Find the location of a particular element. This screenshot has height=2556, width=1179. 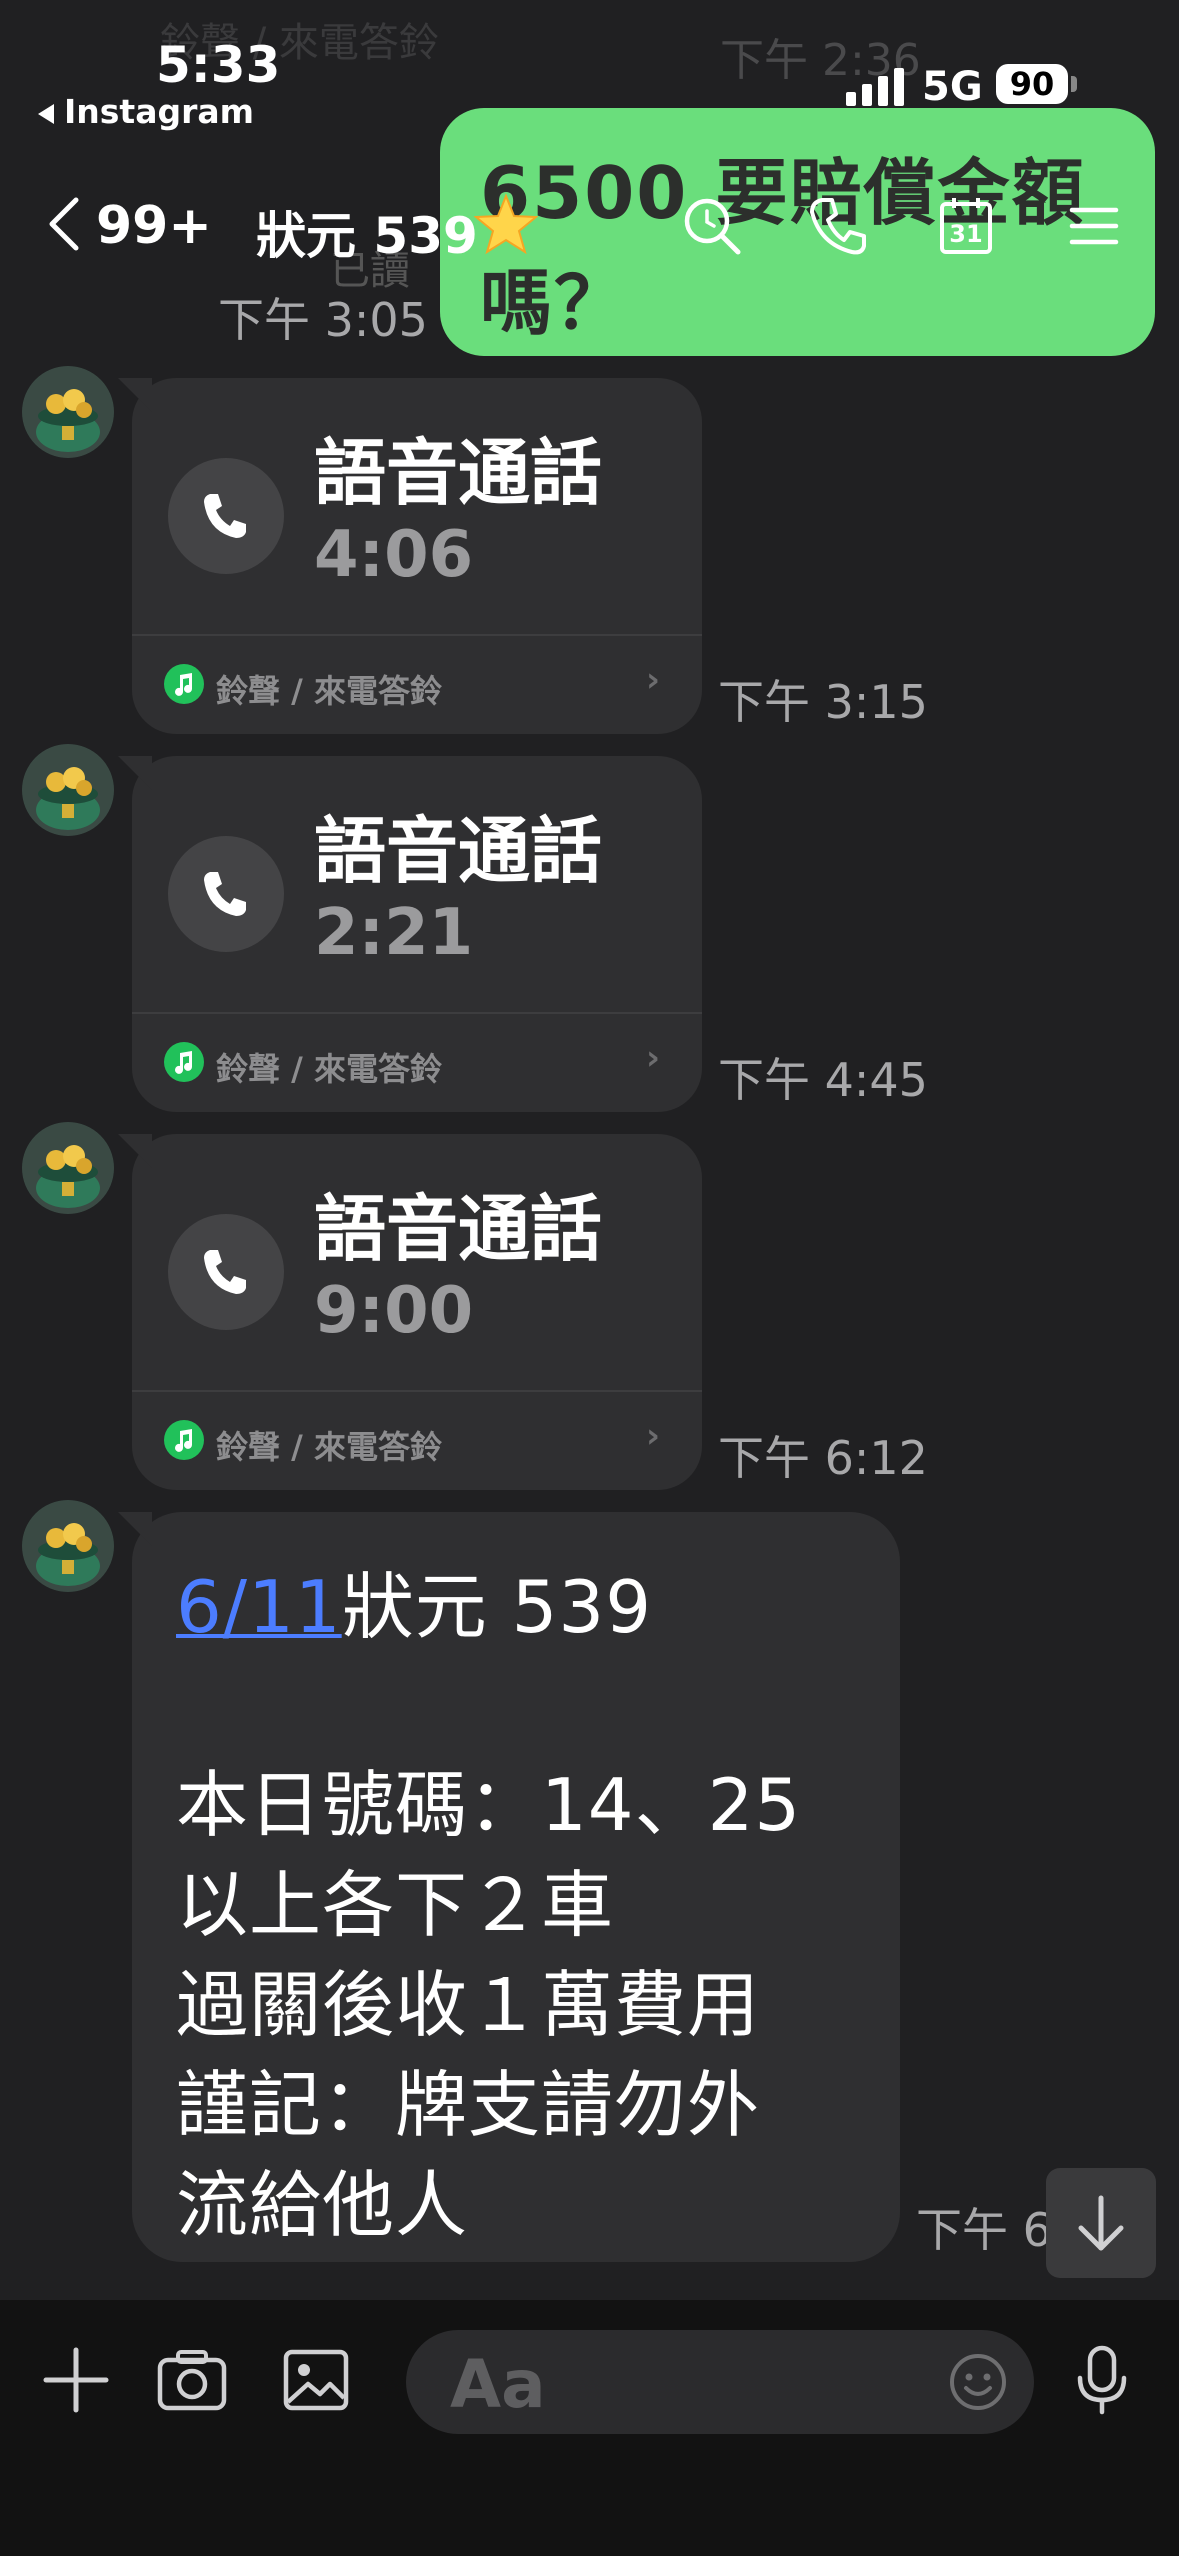

emoji-icon is located at coordinates (978, 2382).